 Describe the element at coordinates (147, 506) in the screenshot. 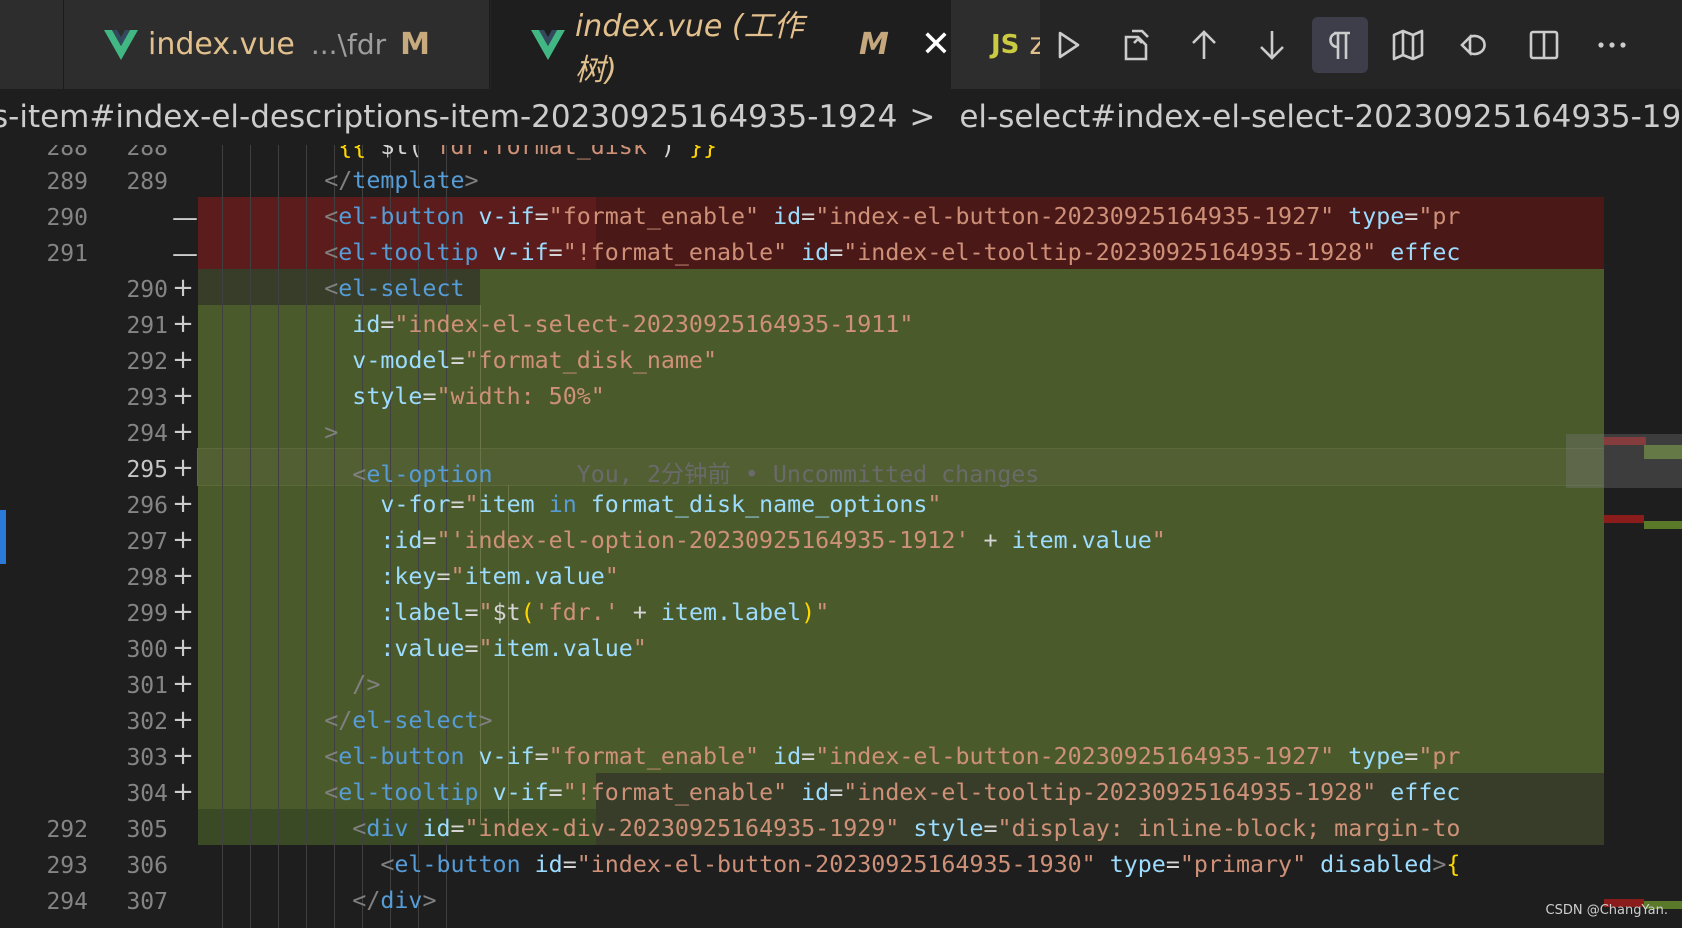

I see `line-number-modified: 296` at that location.